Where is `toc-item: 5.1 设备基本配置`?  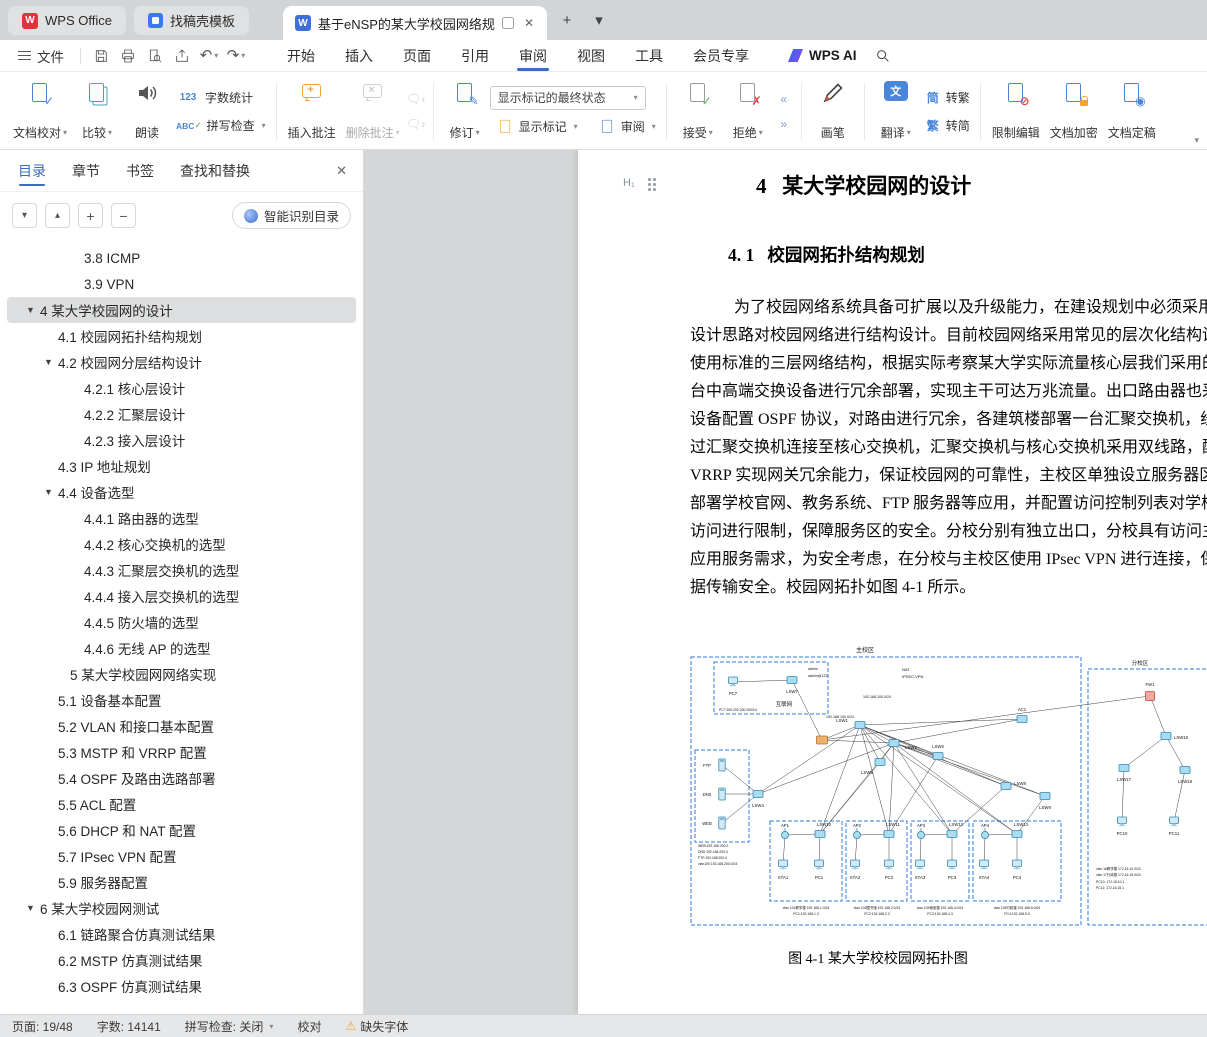
toc-item: 5.1 设备基本配置 is located at coordinates (181, 700).